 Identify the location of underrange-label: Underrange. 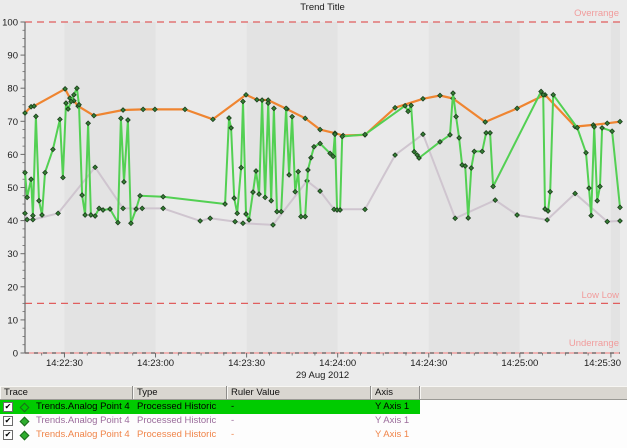
(593, 343).